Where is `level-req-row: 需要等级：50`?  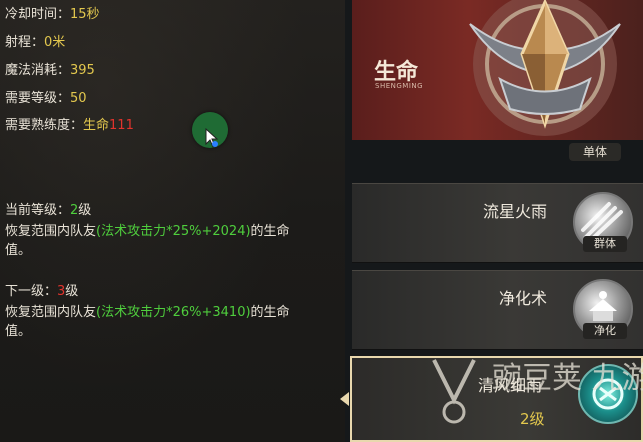 level-req-row: 需要等级：50 is located at coordinates (46, 99).